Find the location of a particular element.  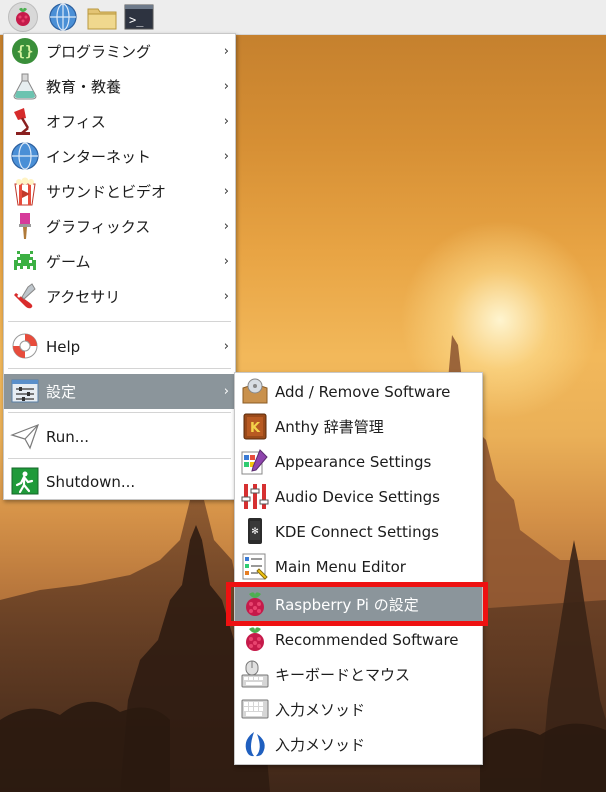

menu-item-games: ゲーム › is located at coordinates (119, 261).